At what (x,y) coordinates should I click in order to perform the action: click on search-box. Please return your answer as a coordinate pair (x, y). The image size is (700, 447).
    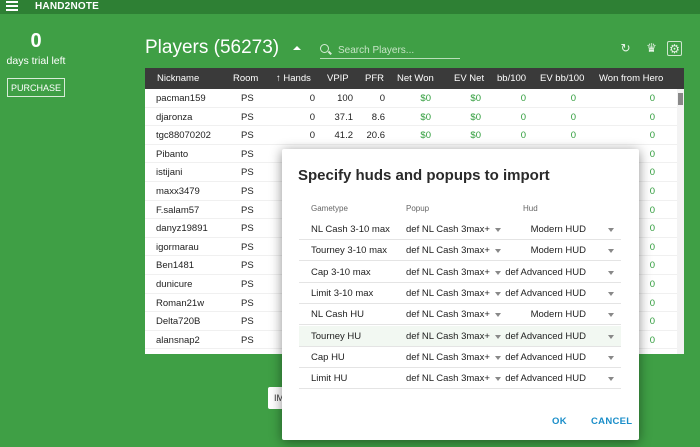
    Looking at the image, I should click on (390, 50).